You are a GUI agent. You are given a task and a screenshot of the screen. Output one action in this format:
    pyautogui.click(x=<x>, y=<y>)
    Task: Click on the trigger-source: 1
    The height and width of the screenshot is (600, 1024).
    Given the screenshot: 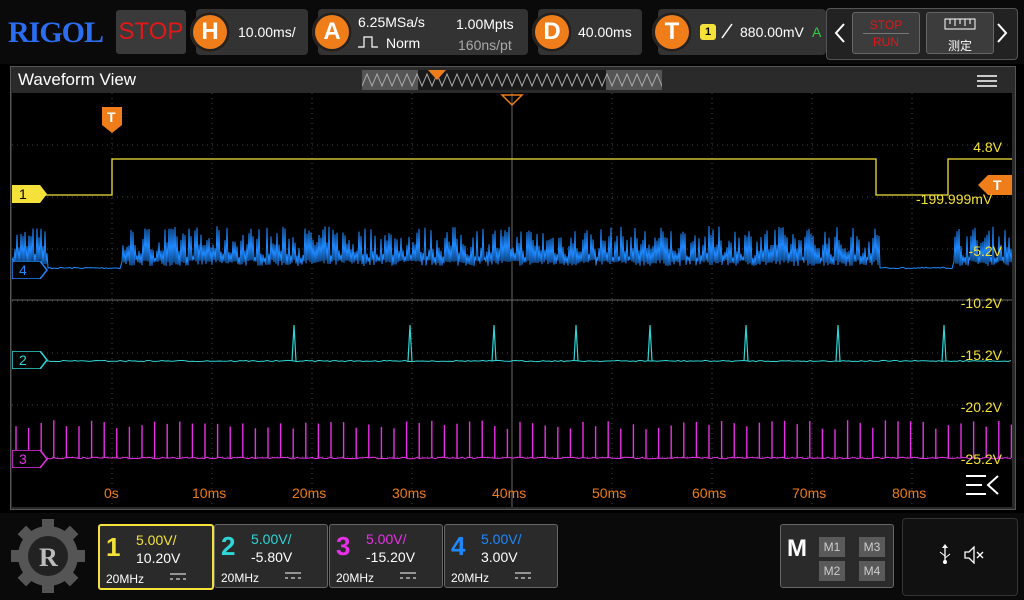 What is the action you would take?
    pyautogui.click(x=708, y=32)
    